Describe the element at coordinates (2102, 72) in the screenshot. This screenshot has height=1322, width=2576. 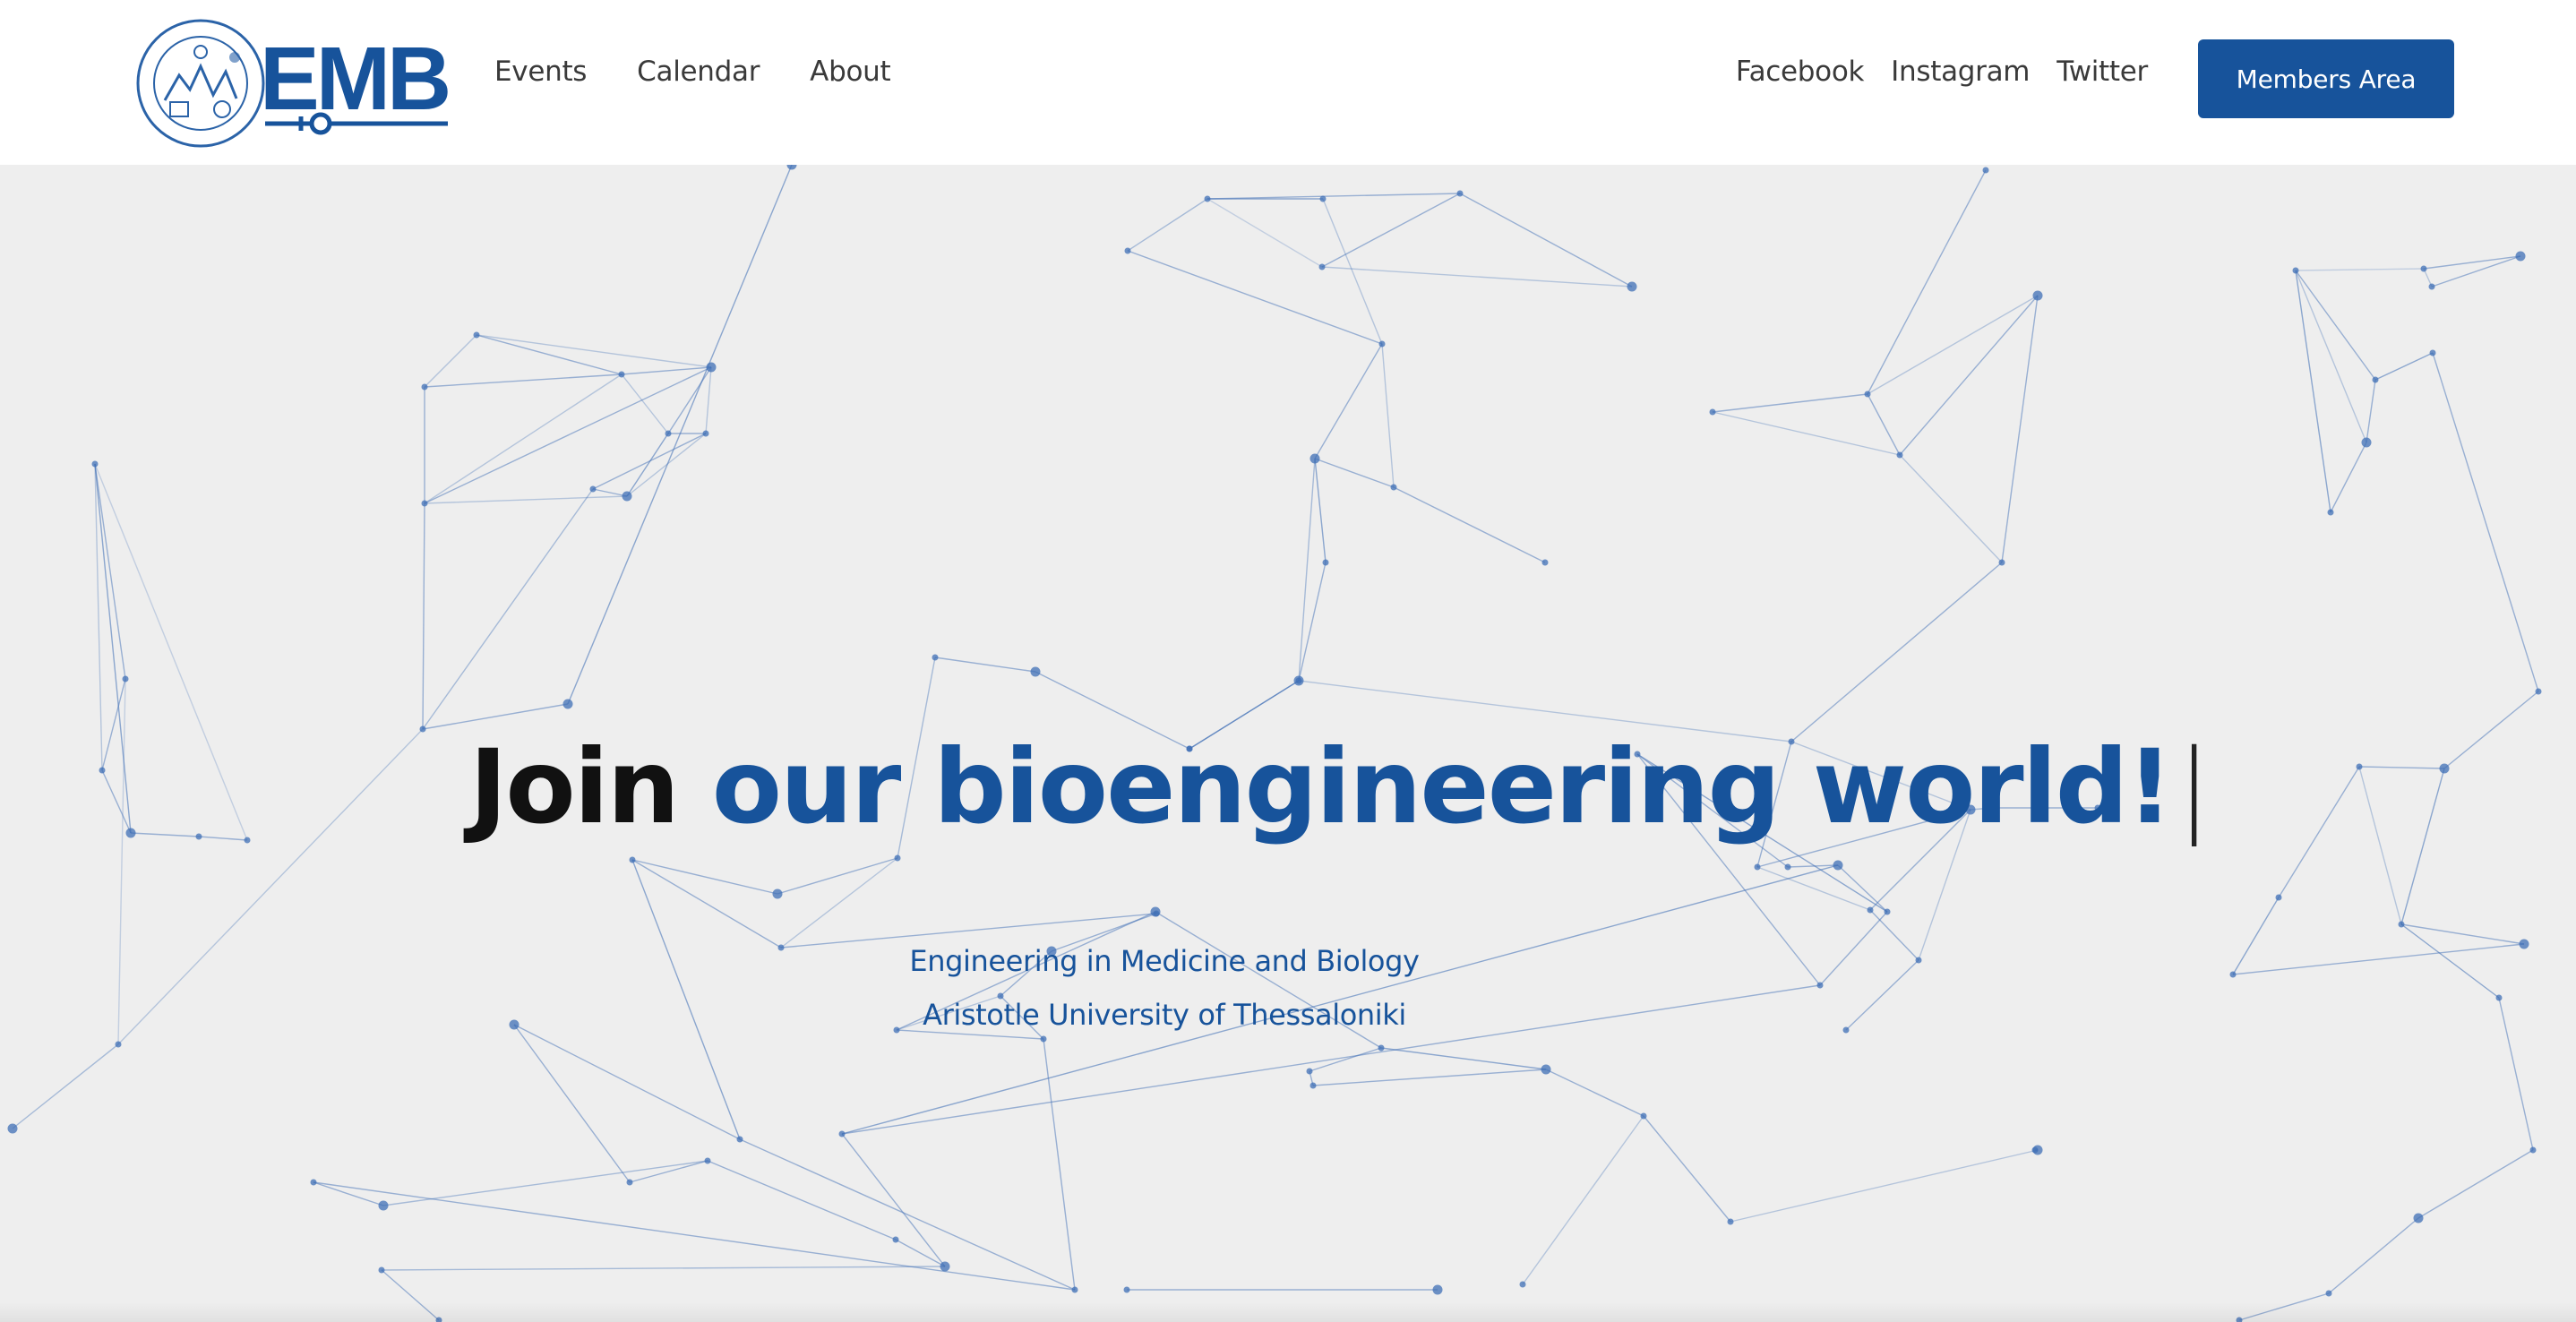
I see `nav-link-twitter: Twitter` at that location.